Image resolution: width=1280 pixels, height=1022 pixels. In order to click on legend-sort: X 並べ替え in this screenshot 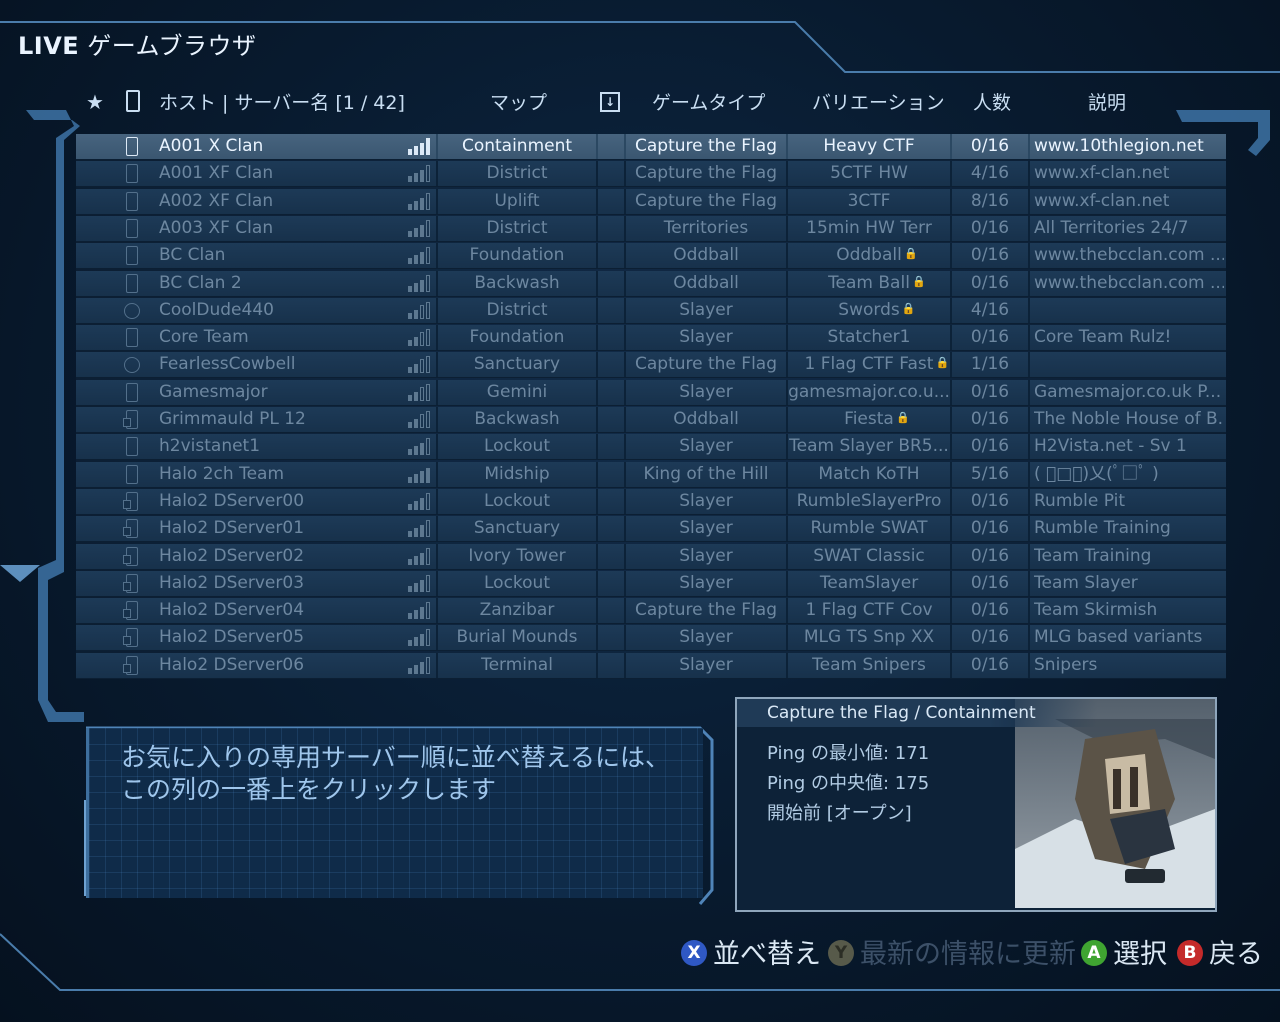, I will do `click(751, 955)`.